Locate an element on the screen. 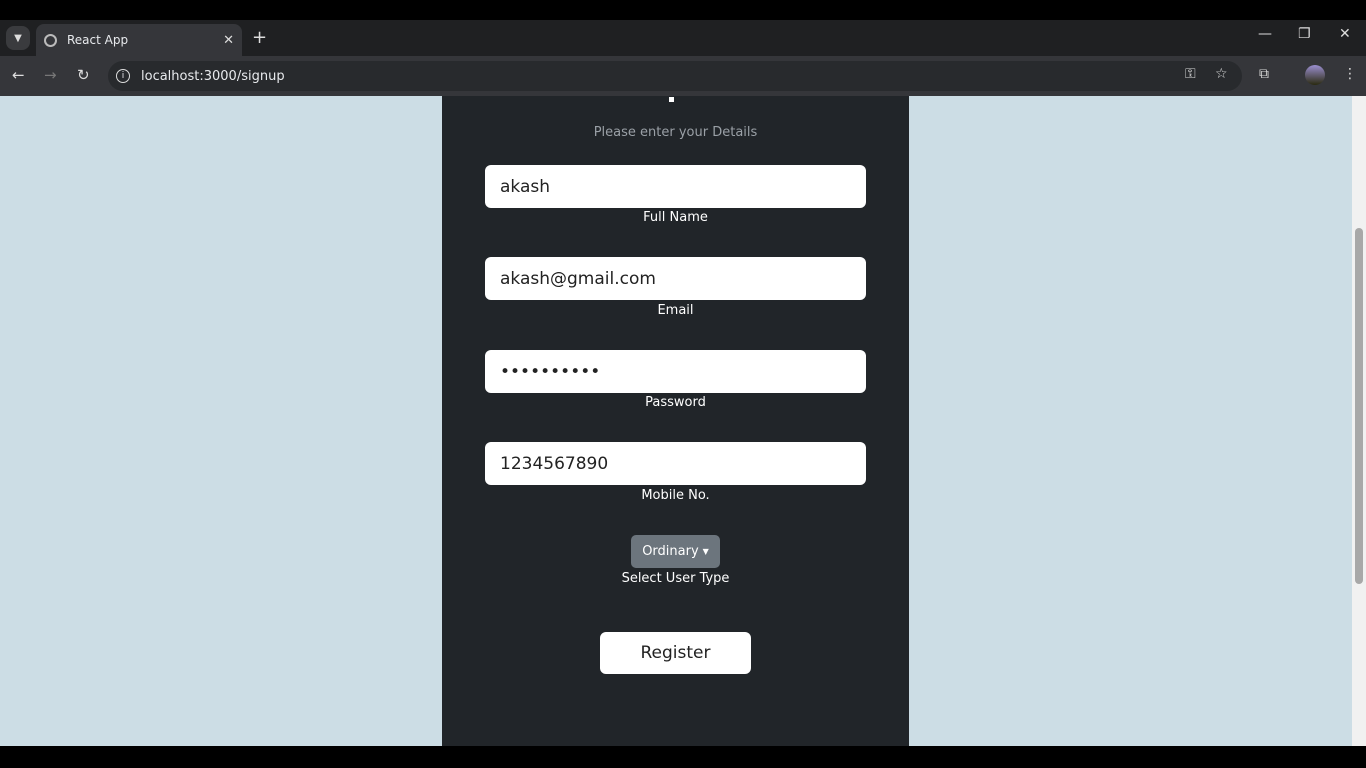 The height and width of the screenshot is (768, 1366). forward-button: → is located at coordinates (50, 75).